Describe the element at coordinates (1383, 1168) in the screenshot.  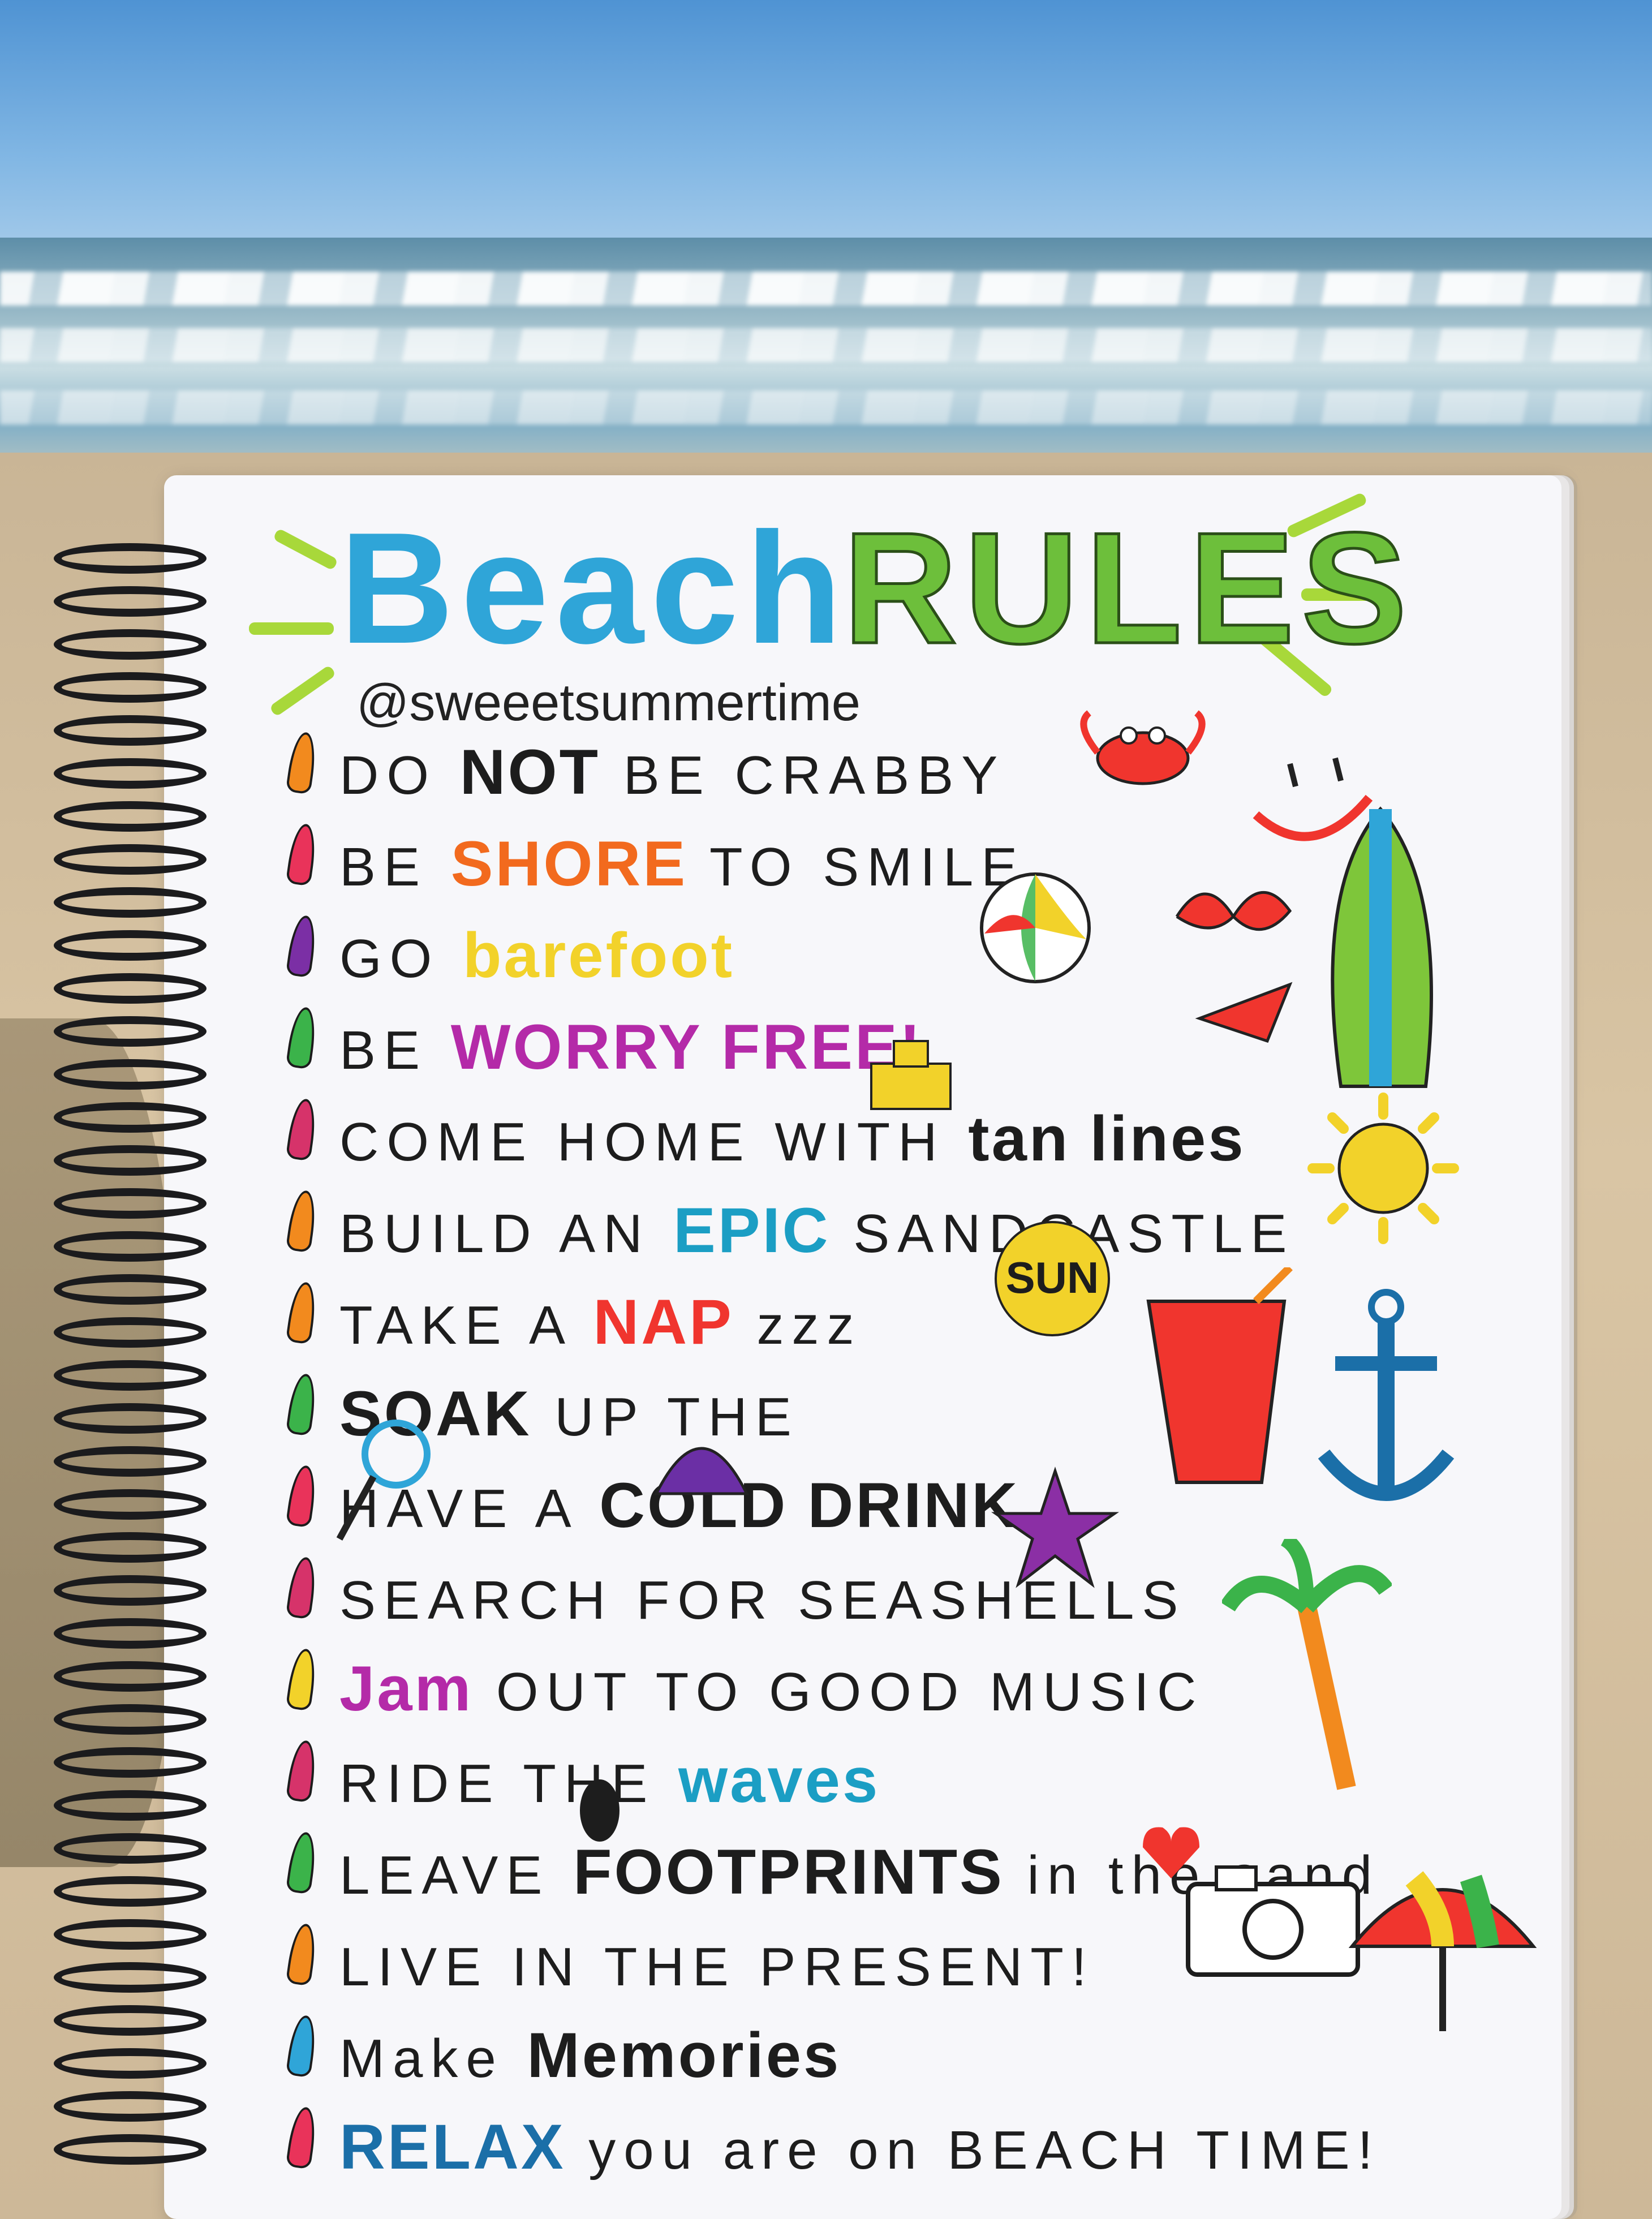
I see `sun-icon` at that location.